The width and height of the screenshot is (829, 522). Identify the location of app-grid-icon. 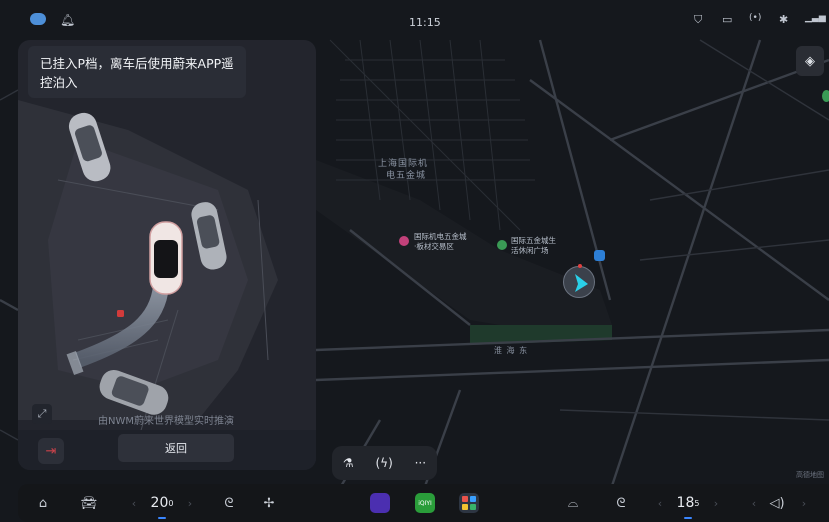
(469, 503).